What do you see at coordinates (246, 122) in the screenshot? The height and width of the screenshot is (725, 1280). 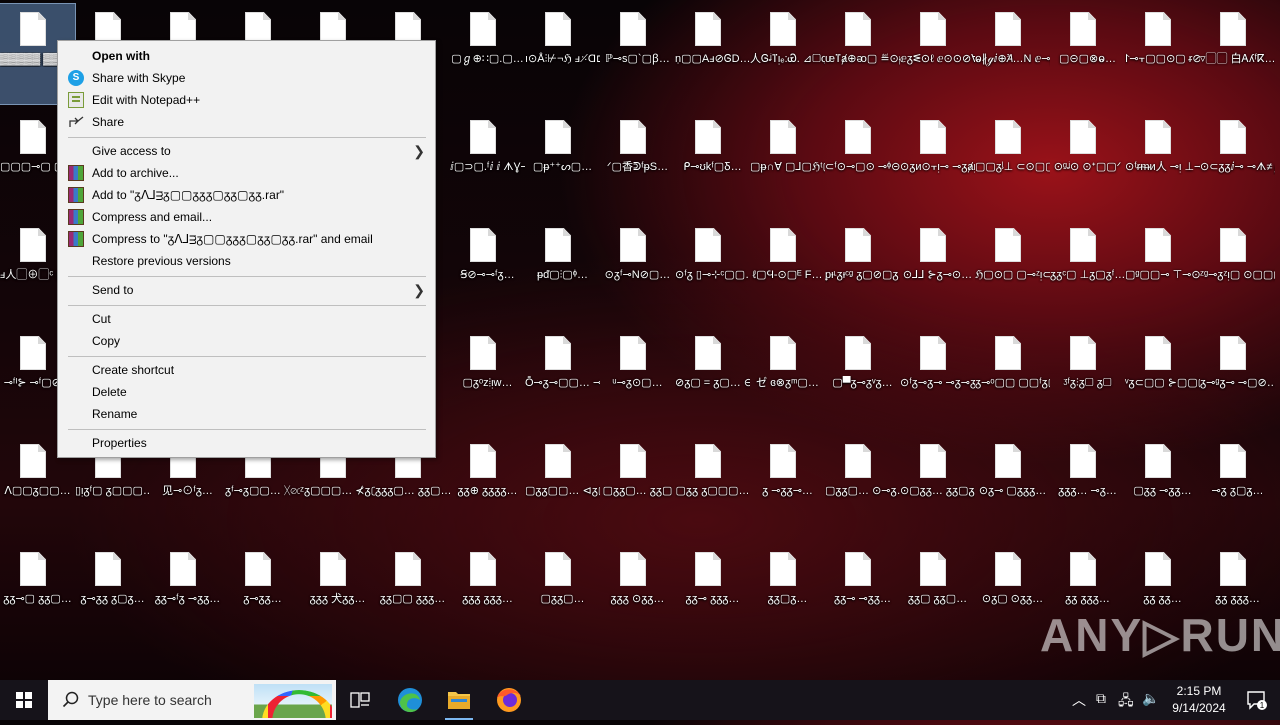 I see `menu-share: Share` at bounding box center [246, 122].